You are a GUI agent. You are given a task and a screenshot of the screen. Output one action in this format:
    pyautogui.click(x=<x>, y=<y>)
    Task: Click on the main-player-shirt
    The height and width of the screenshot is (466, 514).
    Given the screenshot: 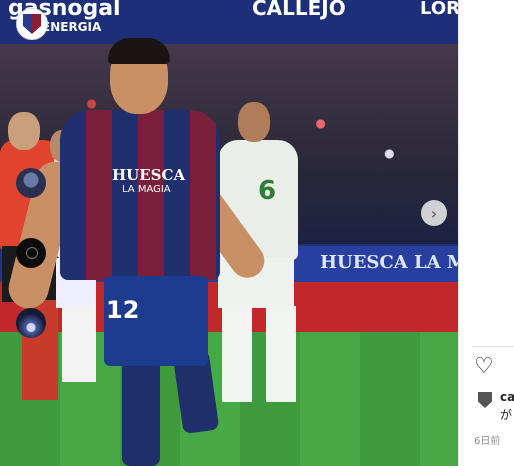 What is the action you would take?
    pyautogui.click(x=140, y=195)
    